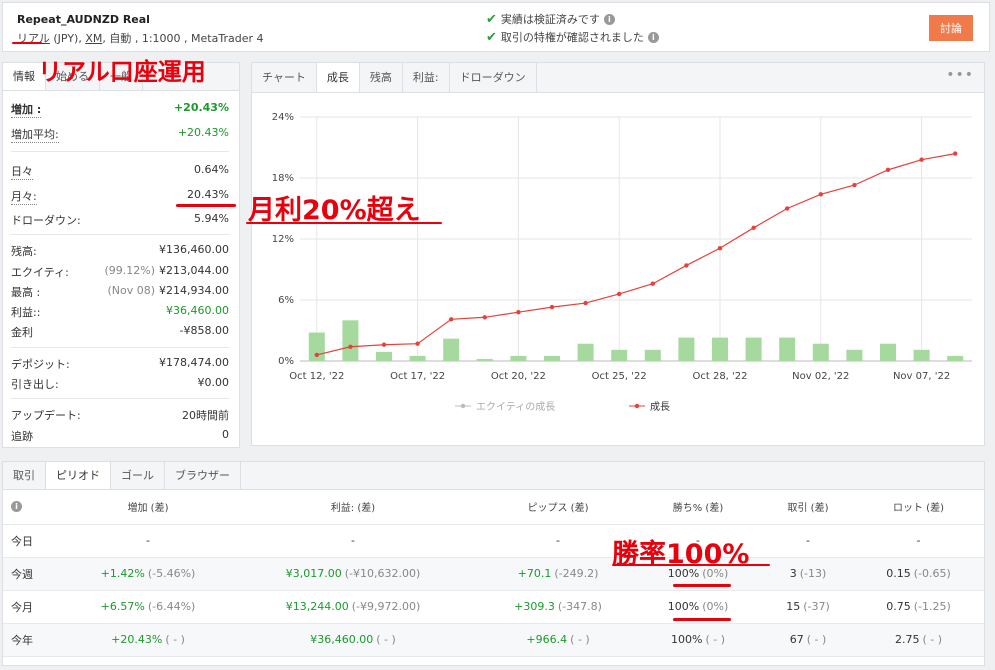  I want to click on chart-tabs: チャート 成長 残高 利益: ドローダウン, so click(618, 78).